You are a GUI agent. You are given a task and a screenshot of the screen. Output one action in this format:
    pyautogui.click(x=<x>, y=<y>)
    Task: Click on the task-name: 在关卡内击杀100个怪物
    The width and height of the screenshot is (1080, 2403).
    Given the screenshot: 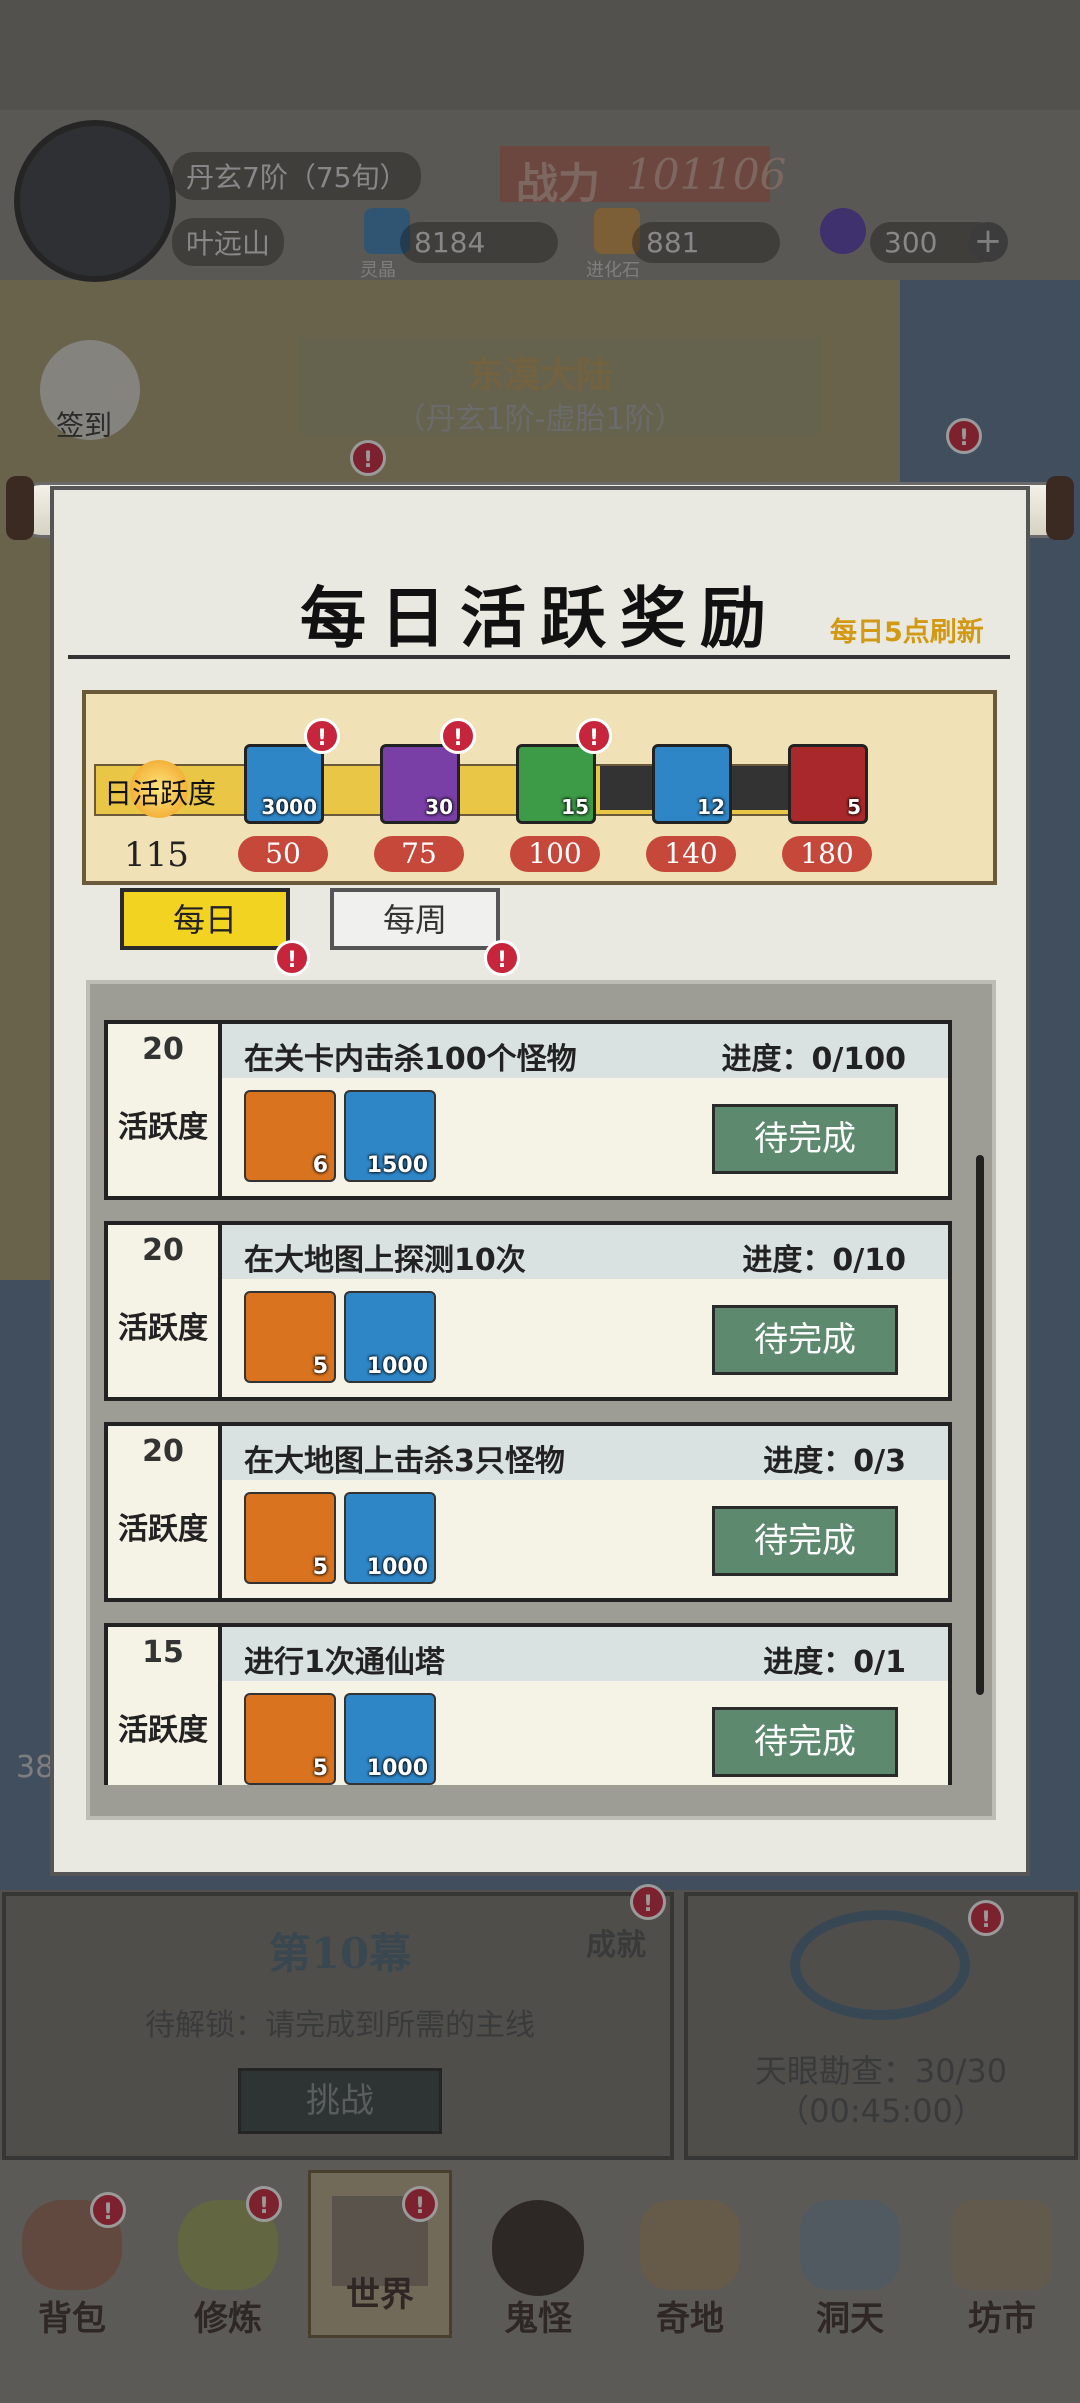 What is the action you would take?
    pyautogui.click(x=410, y=1059)
    